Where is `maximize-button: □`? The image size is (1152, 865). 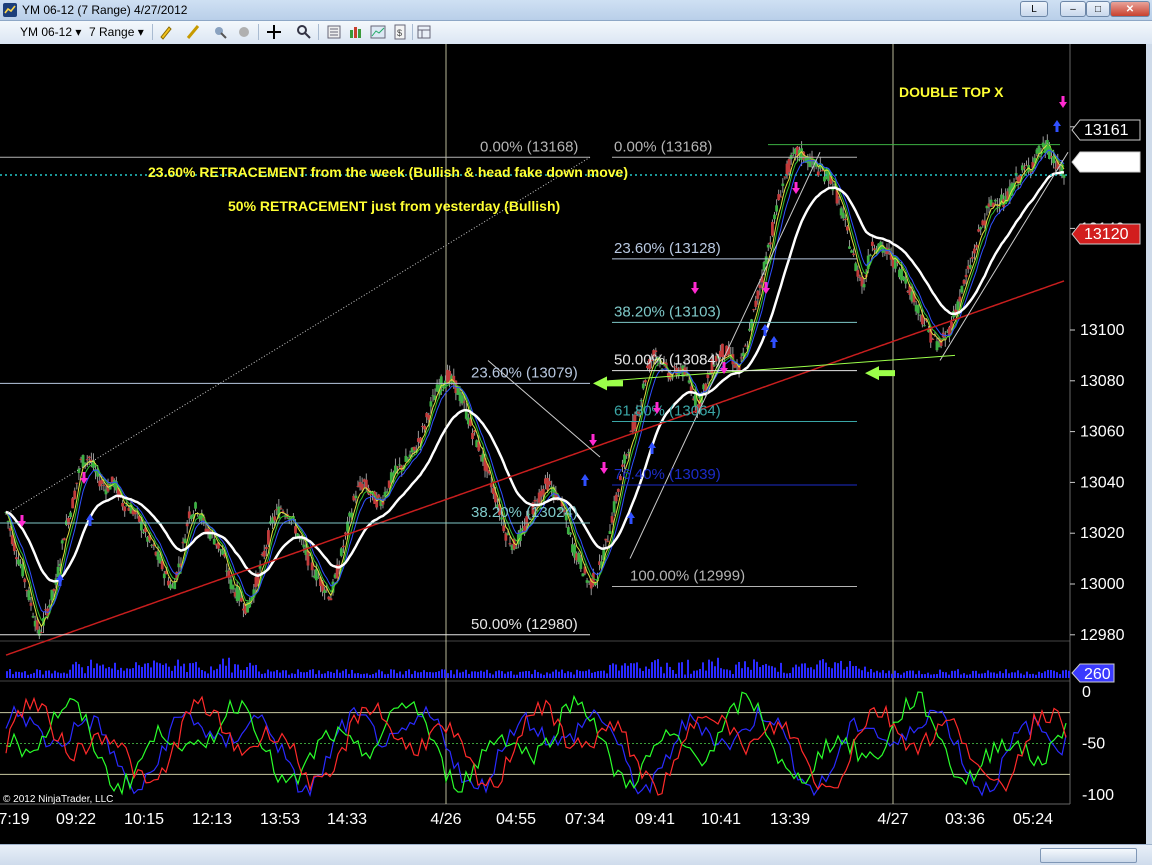
maximize-button: □ is located at coordinates (1098, 9).